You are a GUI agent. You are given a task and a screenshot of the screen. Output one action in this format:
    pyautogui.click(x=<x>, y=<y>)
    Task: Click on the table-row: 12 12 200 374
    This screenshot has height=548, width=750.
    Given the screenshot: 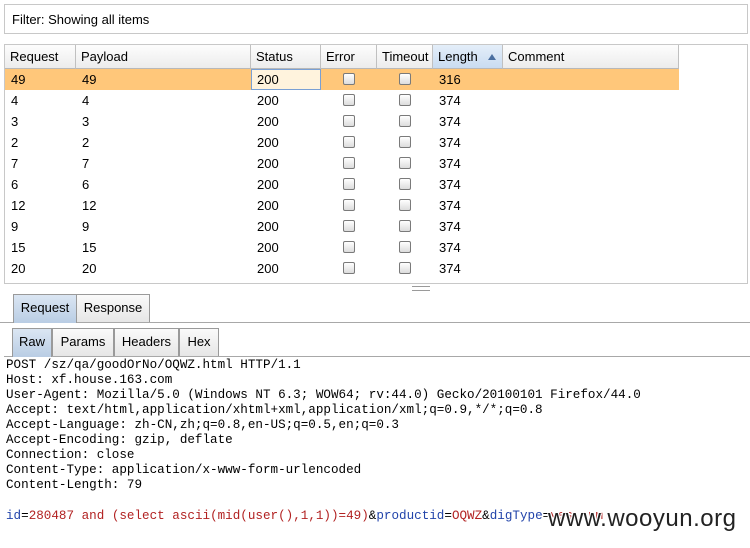 What is the action you would take?
    pyautogui.click(x=342, y=205)
    